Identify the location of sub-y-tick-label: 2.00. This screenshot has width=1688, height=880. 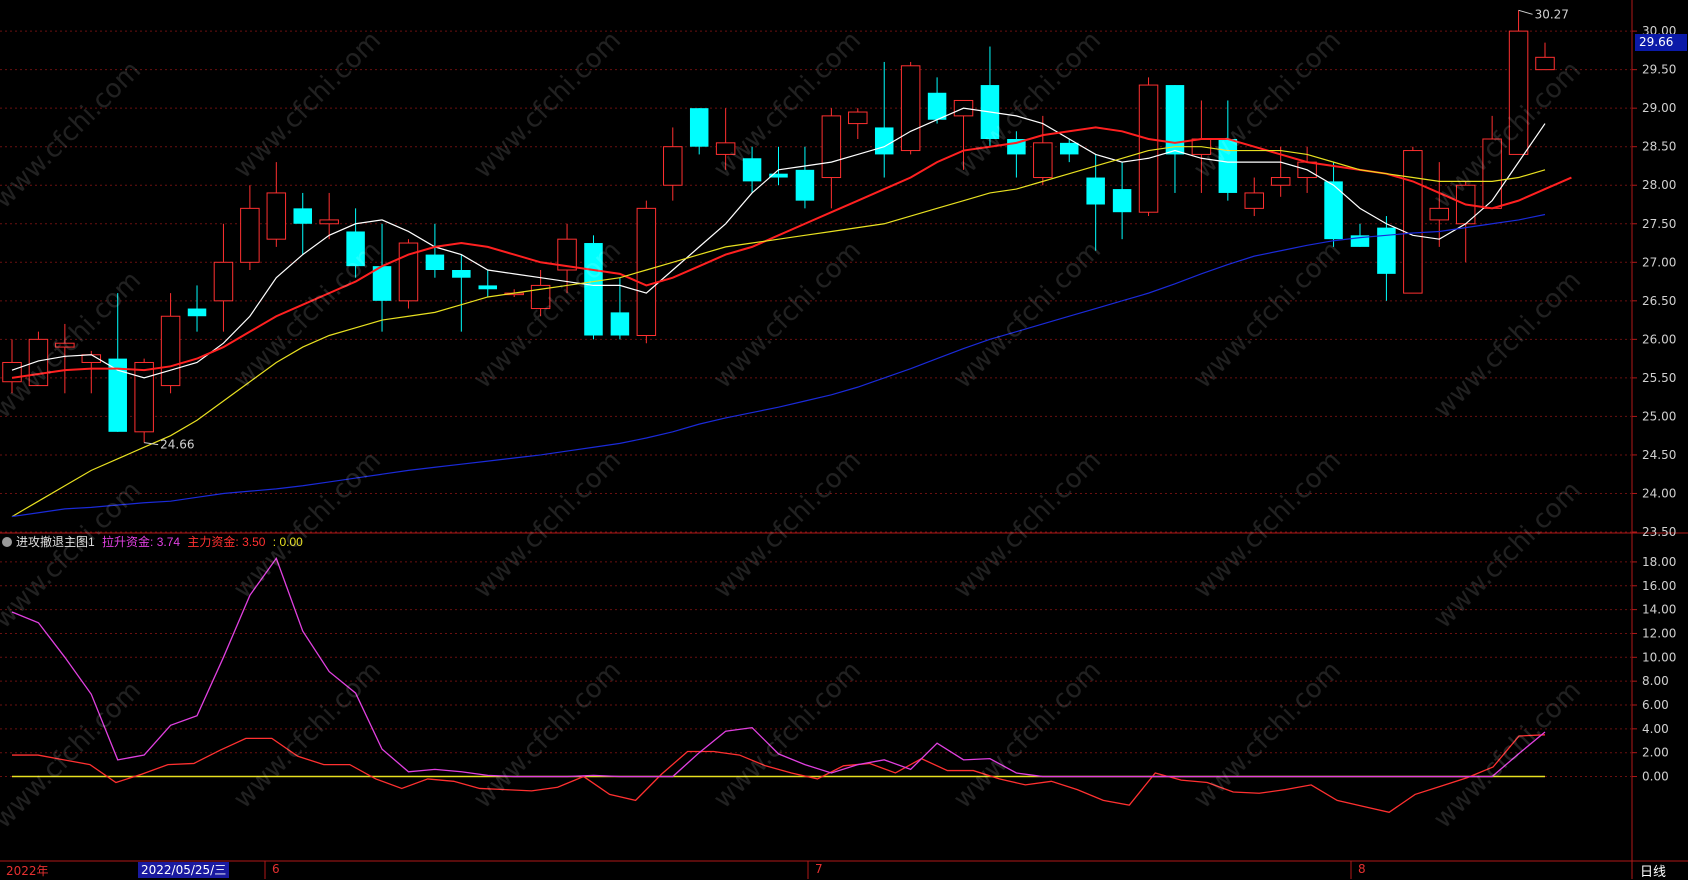
(1655, 753).